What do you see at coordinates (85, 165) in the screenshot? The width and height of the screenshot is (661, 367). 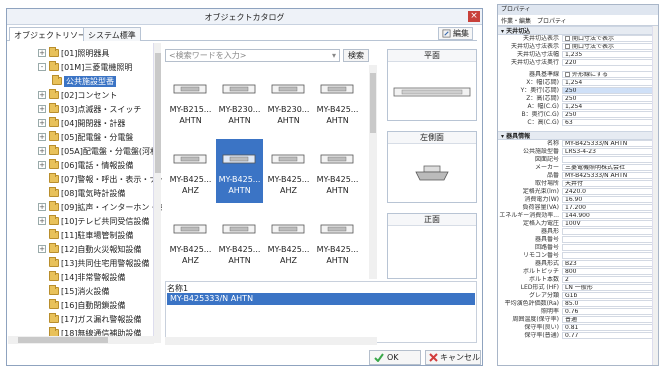 I see `tree-item: + [06]電話・情報設備` at bounding box center [85, 165].